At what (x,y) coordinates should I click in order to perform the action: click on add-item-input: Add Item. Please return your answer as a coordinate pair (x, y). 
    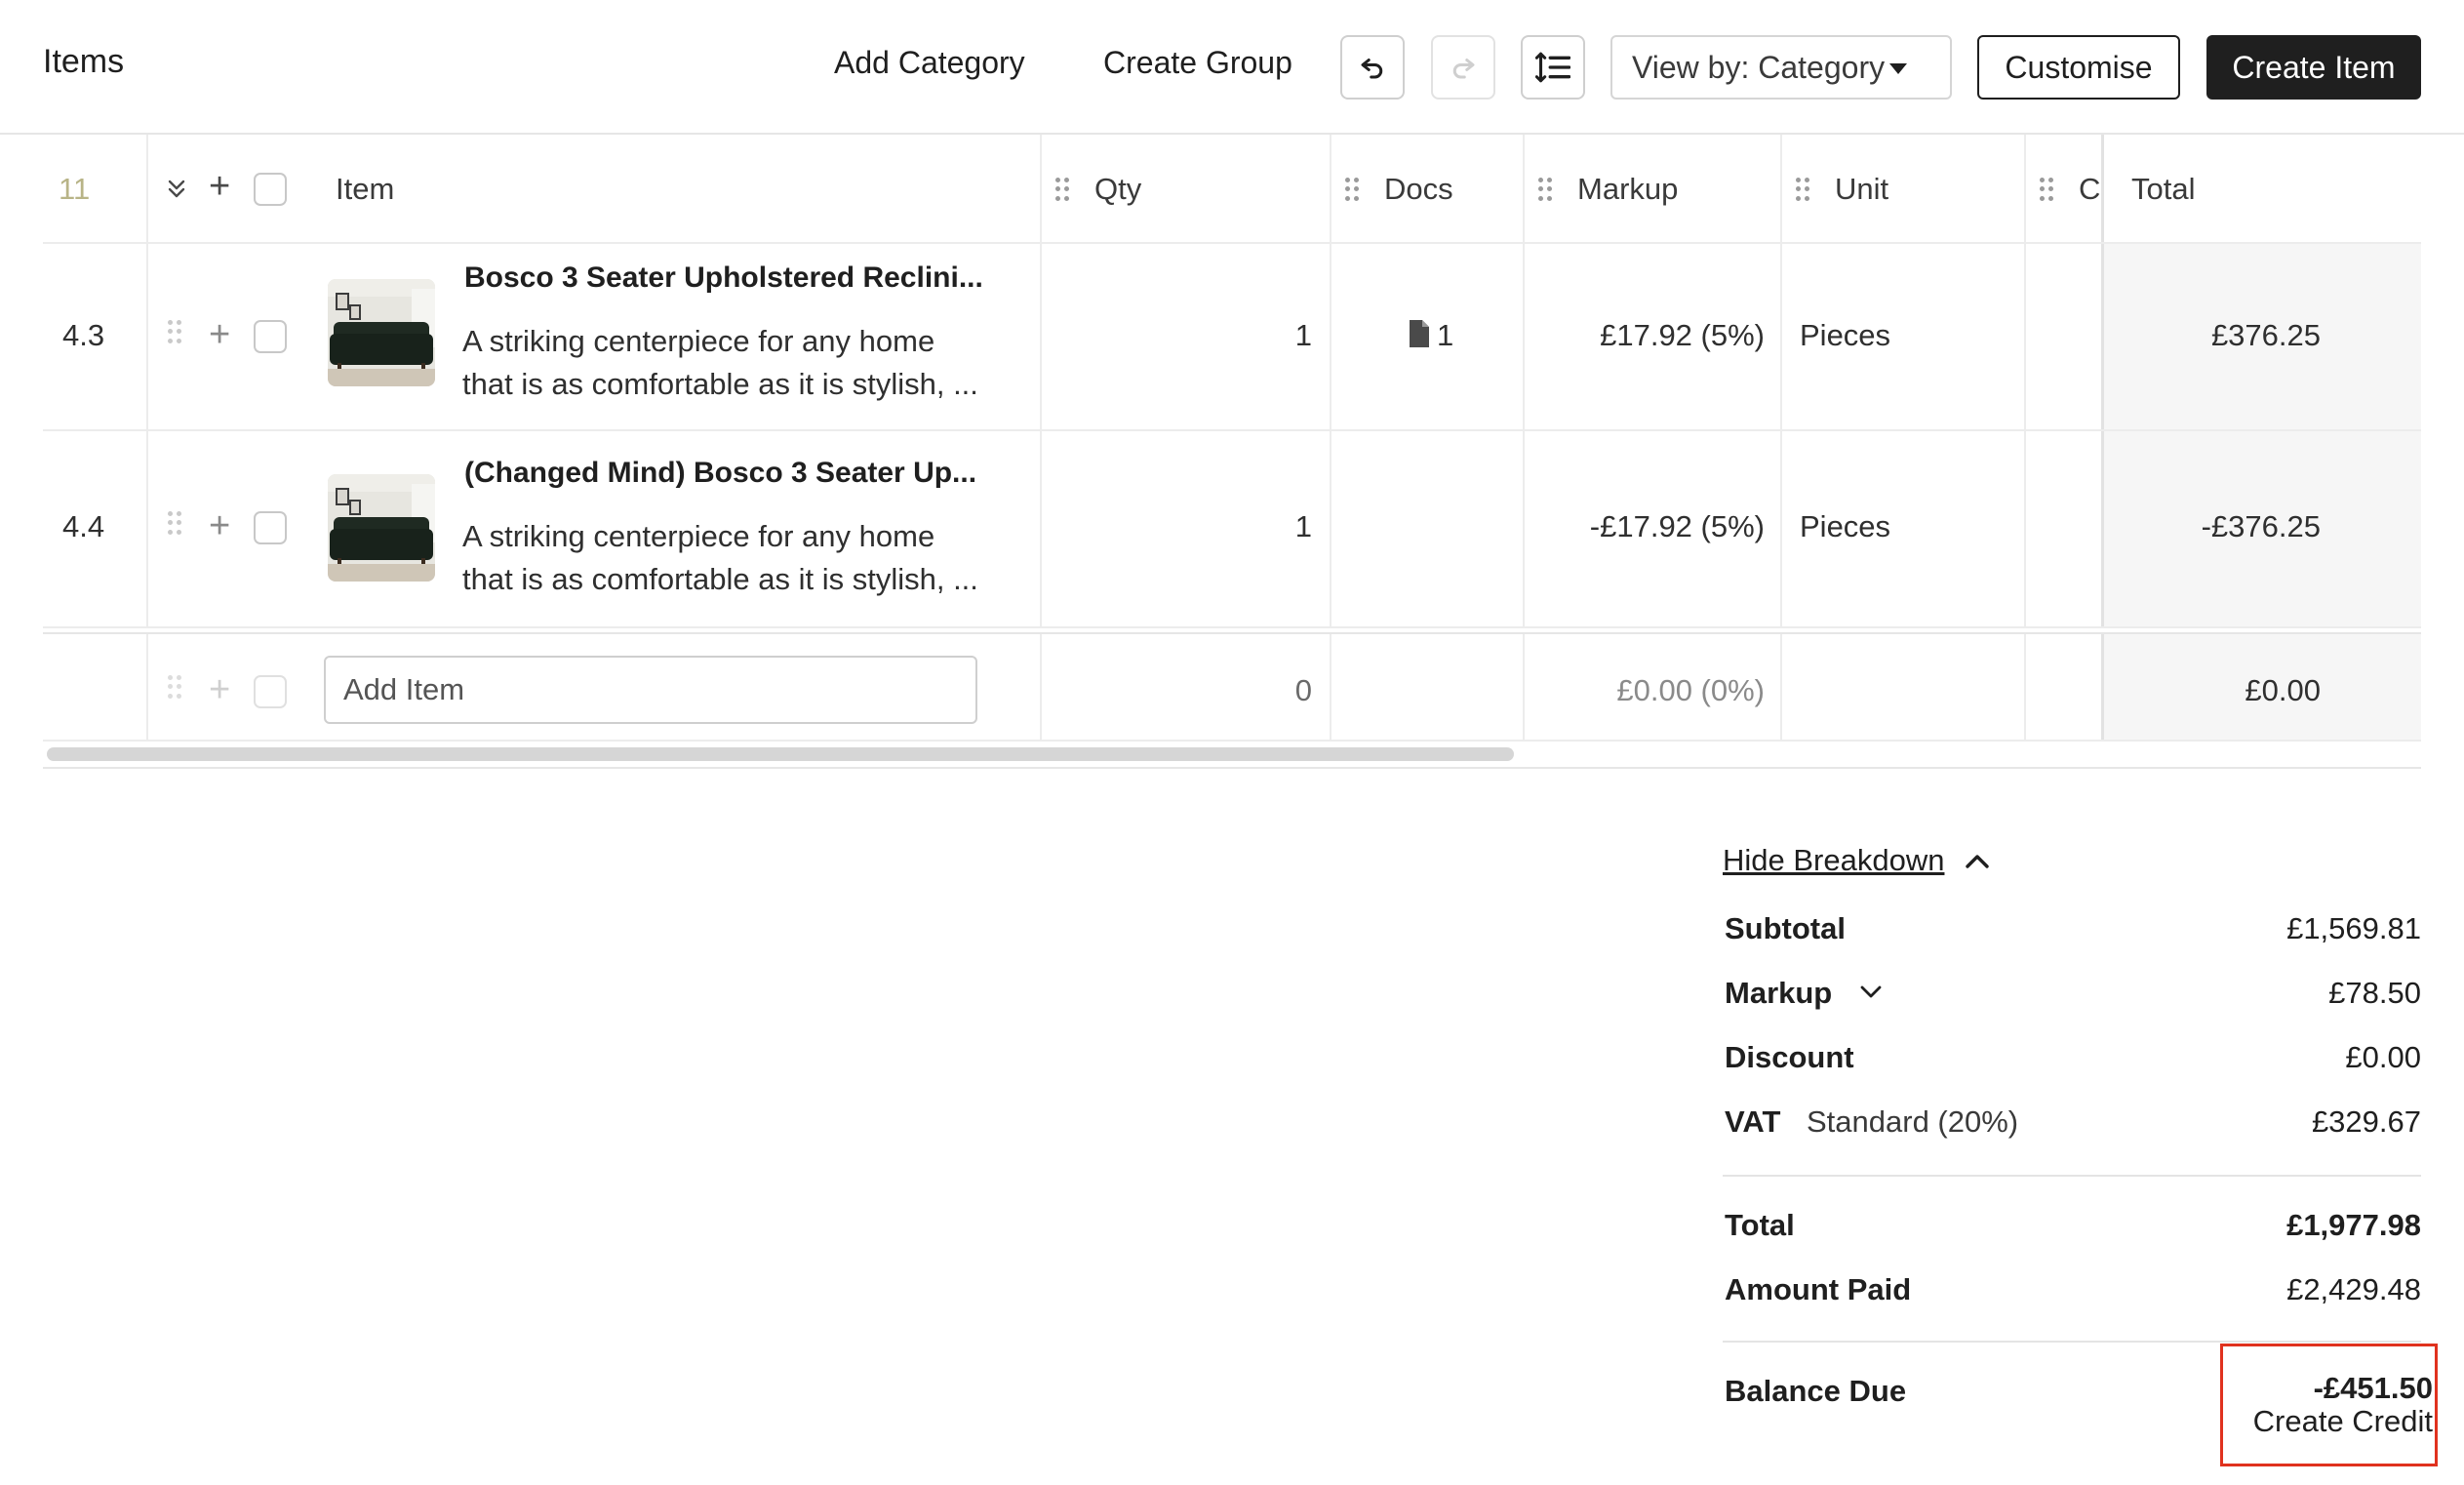
    Looking at the image, I should click on (650, 690).